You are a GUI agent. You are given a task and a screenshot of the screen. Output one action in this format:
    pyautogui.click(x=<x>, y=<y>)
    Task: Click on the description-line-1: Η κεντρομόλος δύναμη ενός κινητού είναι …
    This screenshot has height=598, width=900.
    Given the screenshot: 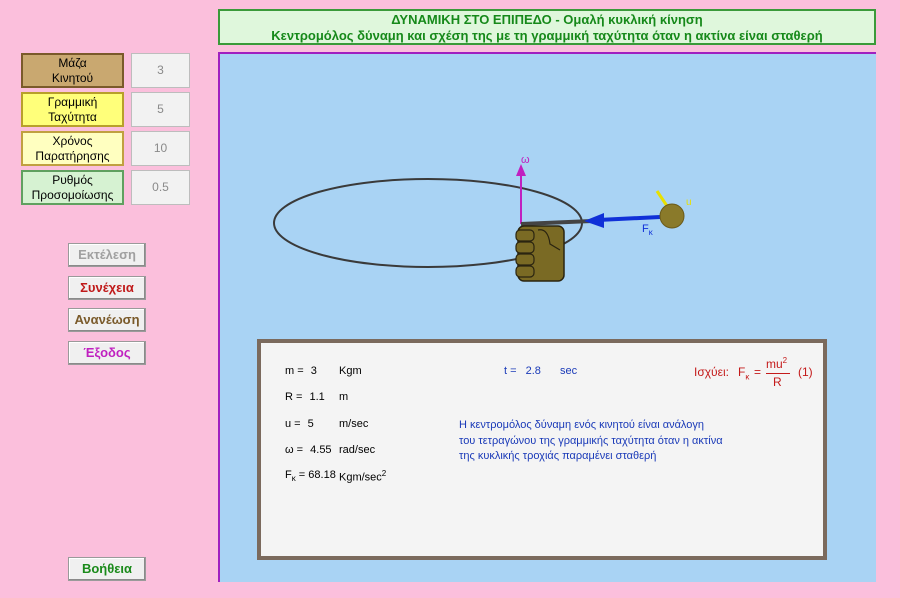 What is the action you would take?
    pyautogui.click(x=582, y=425)
    